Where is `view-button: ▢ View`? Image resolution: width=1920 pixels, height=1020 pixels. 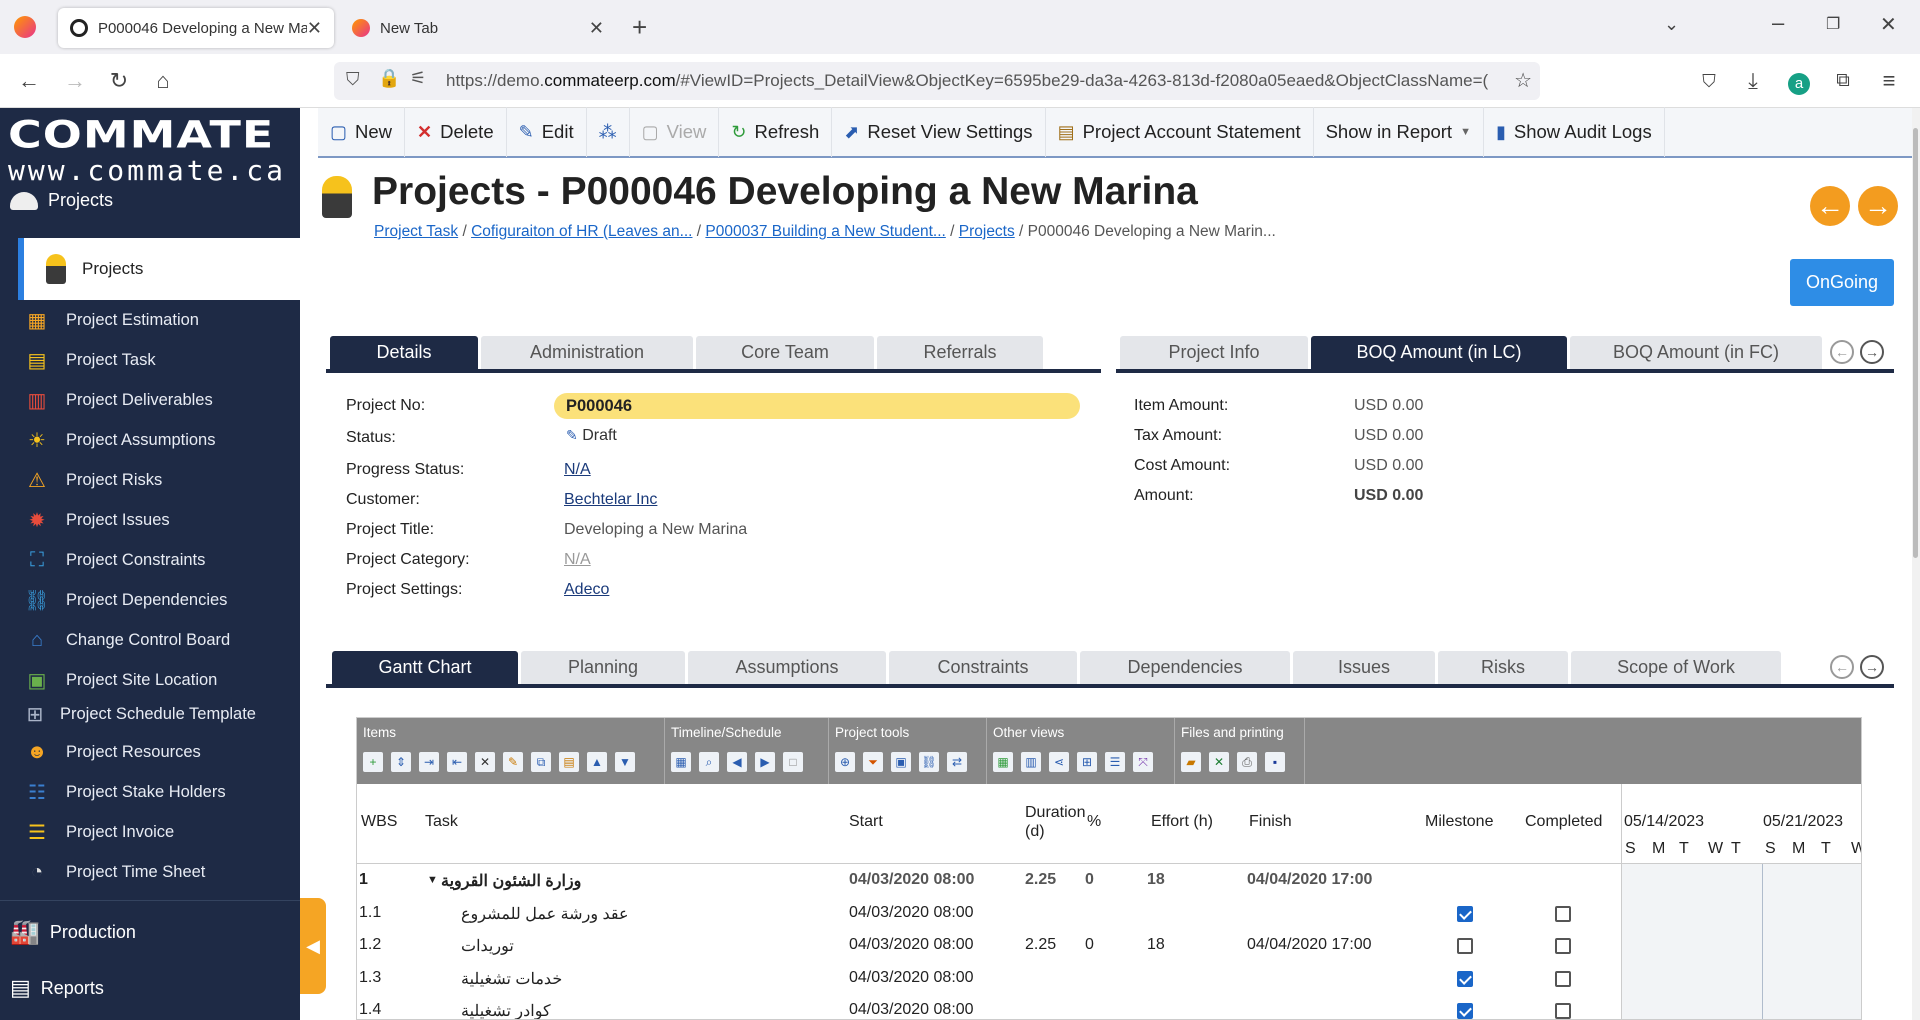
view-button: ▢ View is located at coordinates (675, 132).